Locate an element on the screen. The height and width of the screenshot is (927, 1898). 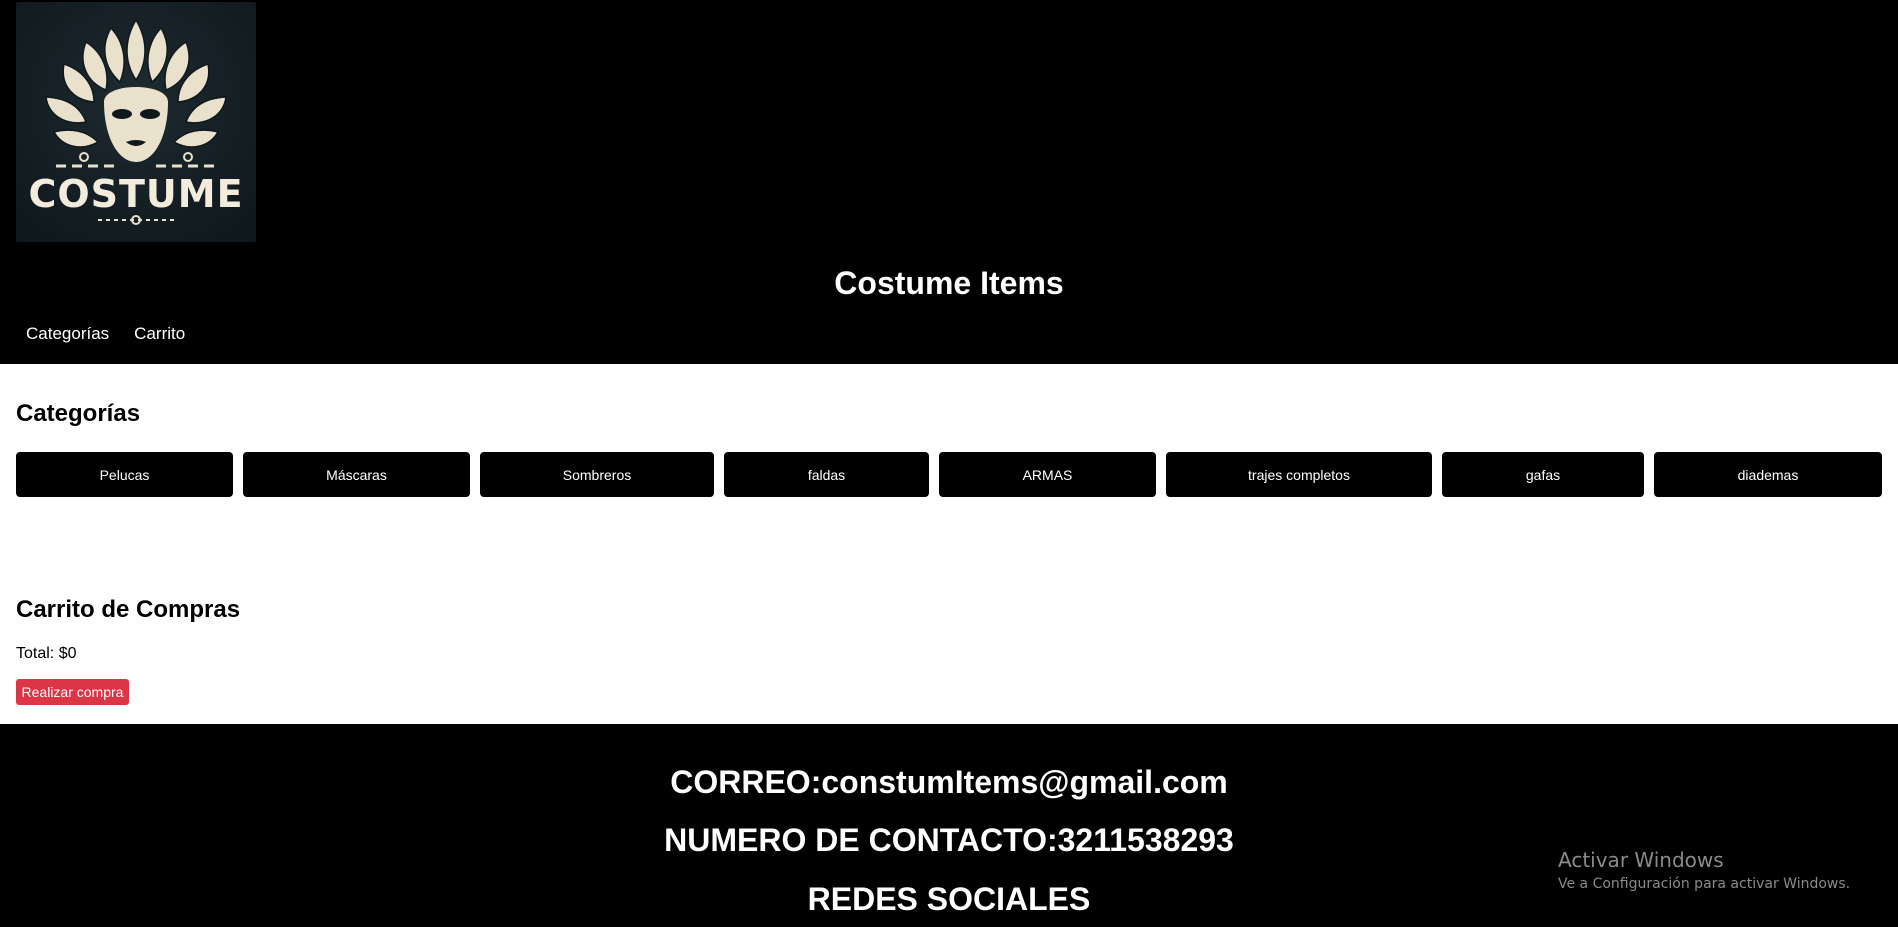
category-button-armas: ARMAS is located at coordinates (1047, 474).